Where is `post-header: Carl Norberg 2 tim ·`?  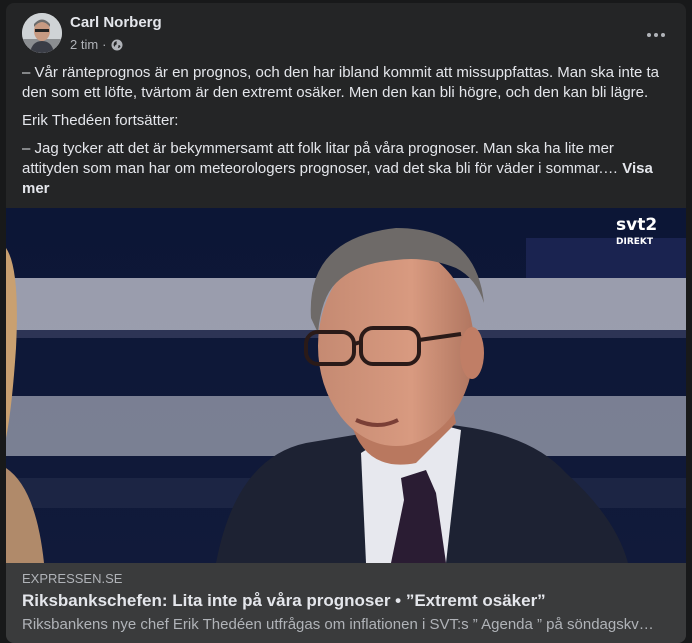
post-header: Carl Norberg 2 tim · is located at coordinates (346, 33).